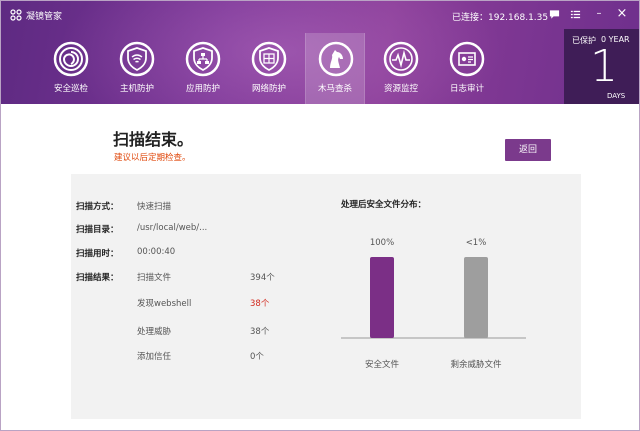  What do you see at coordinates (433, 304) in the screenshot?
I see `distribution-chart: 100% 安全文件 <1% 剩余威胁文件` at bounding box center [433, 304].